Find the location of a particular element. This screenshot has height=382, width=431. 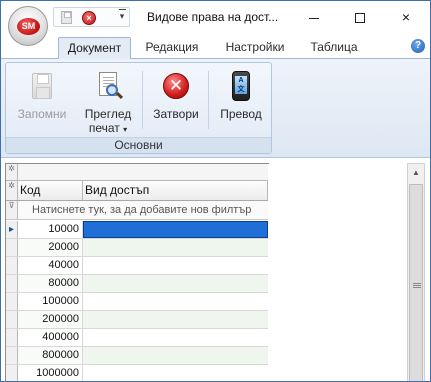

print-preview-label: Преглед is located at coordinates (108, 114).